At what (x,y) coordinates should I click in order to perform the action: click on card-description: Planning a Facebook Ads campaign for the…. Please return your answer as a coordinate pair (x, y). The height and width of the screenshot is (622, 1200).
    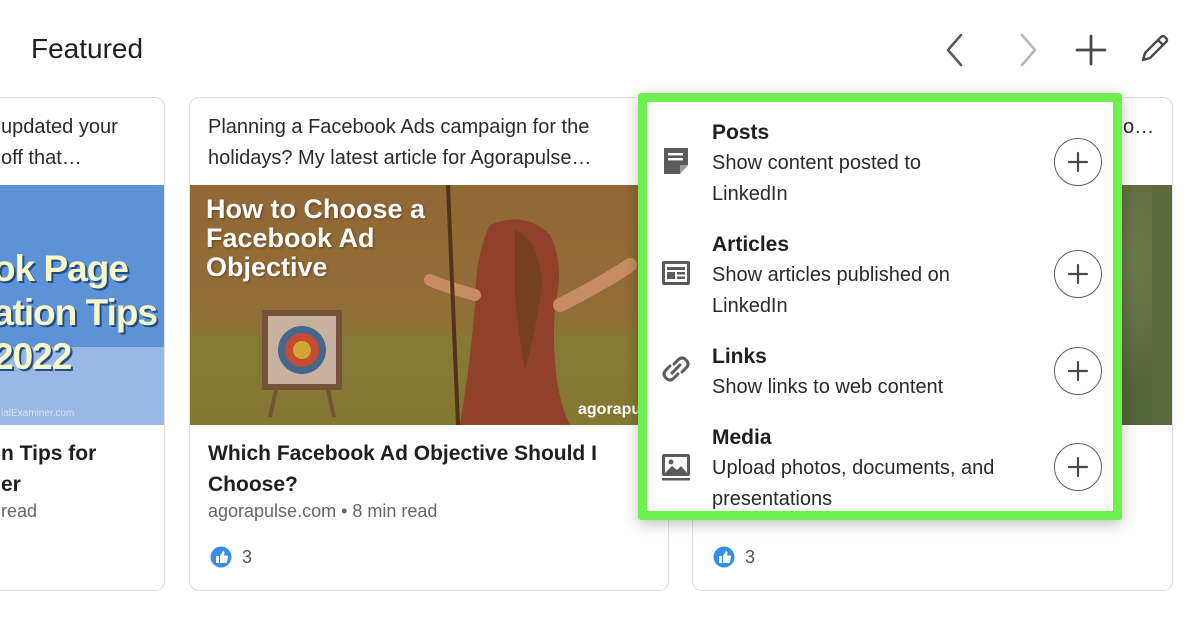
    Looking at the image, I should click on (400, 142).